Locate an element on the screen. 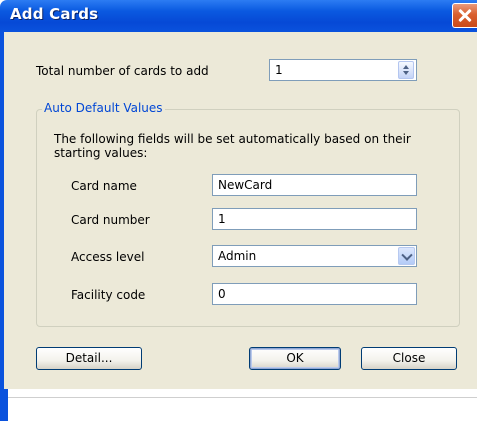 This screenshot has height=421, width=477. background-panel is located at coordinates (240, 405).